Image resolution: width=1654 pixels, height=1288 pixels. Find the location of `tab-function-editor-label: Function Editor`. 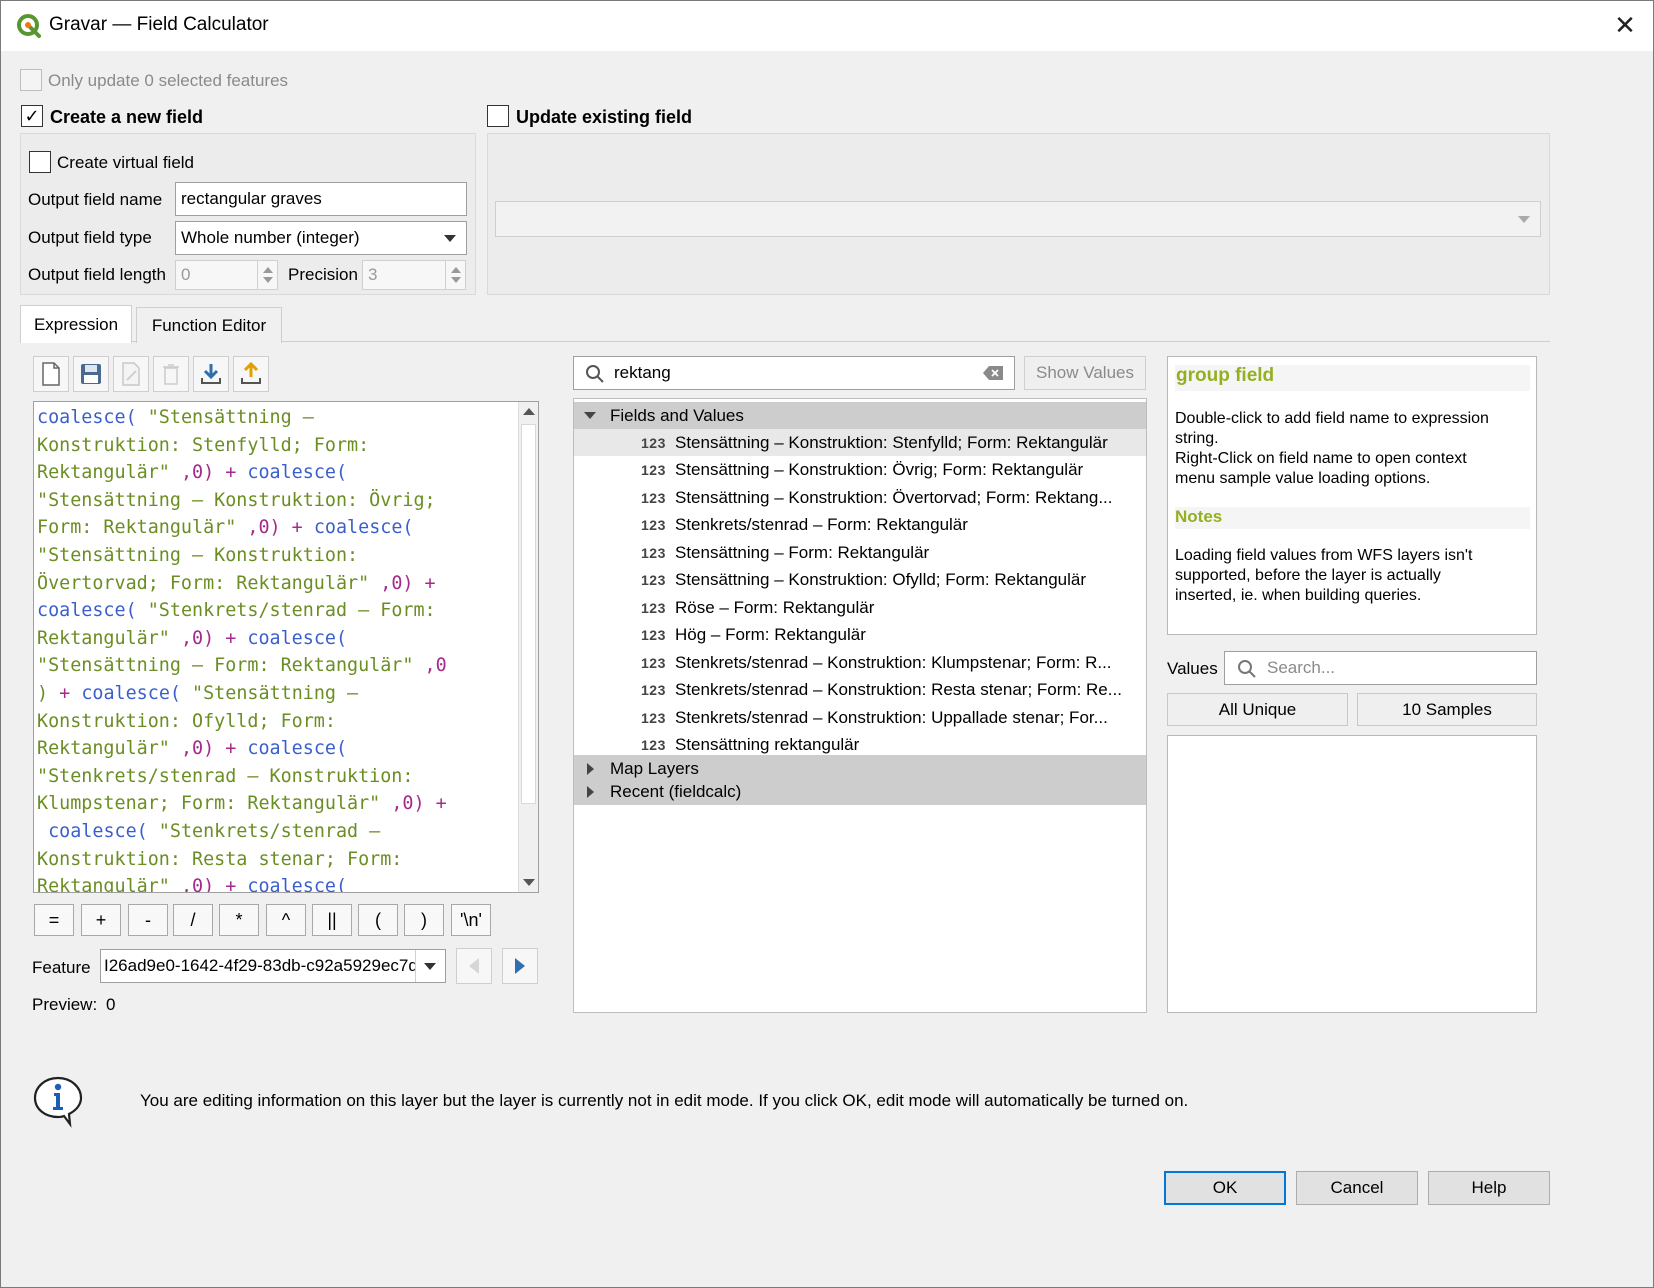

tab-function-editor-label: Function Editor is located at coordinates (209, 325).